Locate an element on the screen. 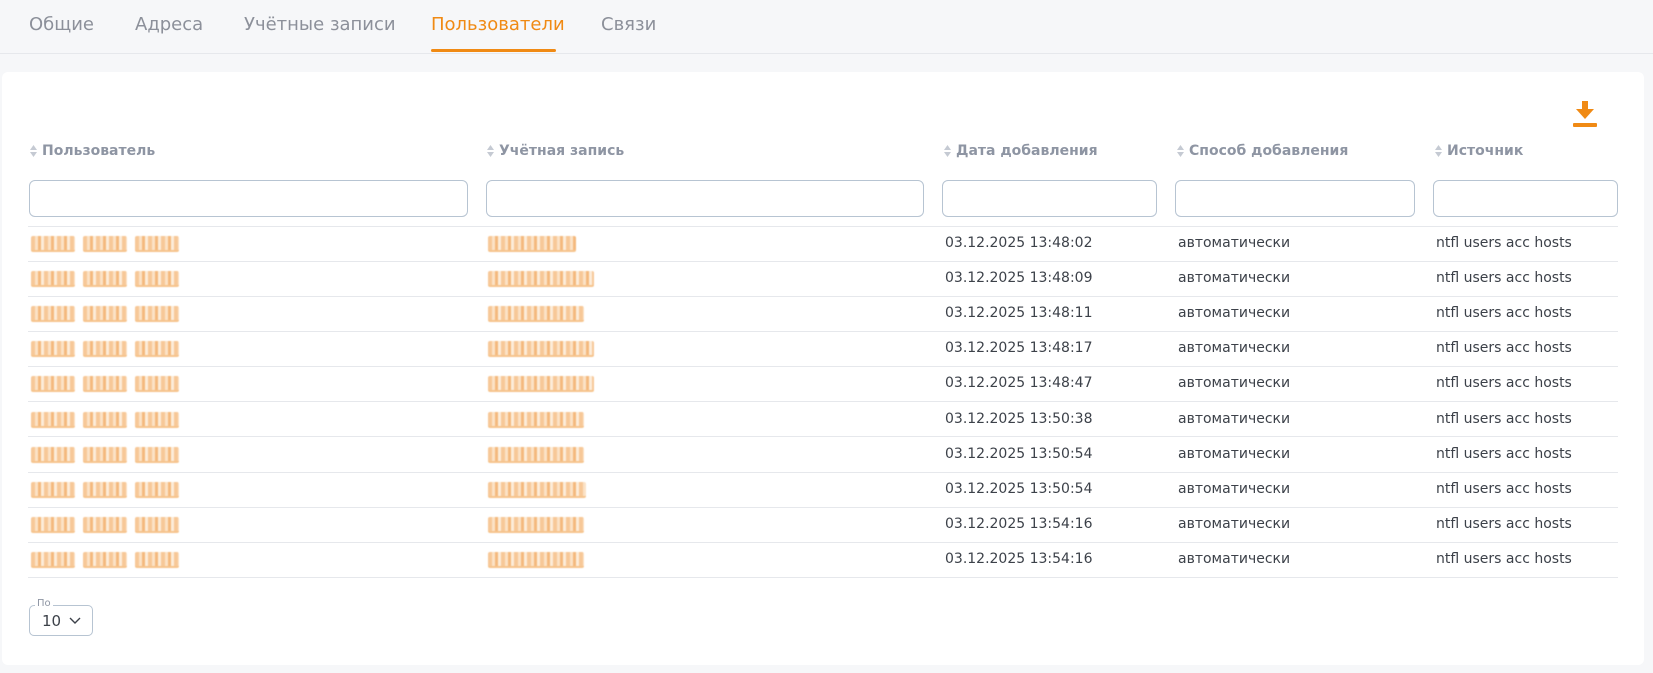 The image size is (1653, 673). date-cell: 03.12.2025 13:48:17 is located at coordinates (1019, 348).